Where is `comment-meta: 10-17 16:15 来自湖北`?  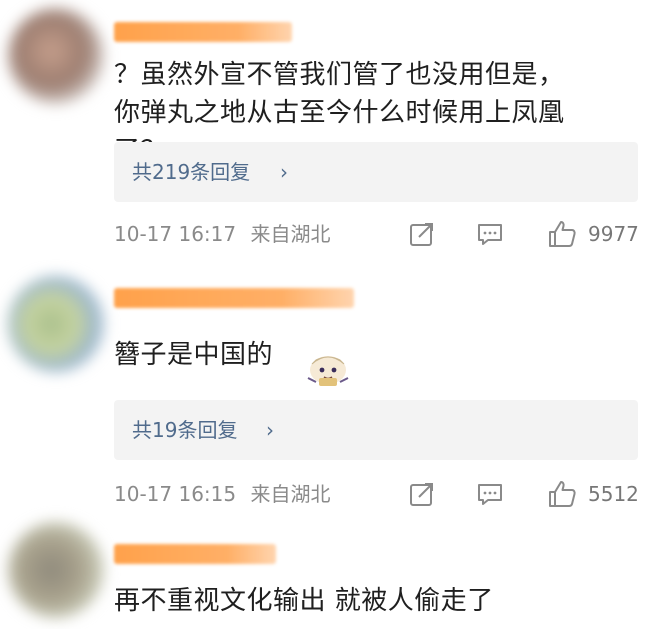 comment-meta: 10-17 16:15 来自湖北 is located at coordinates (222, 494).